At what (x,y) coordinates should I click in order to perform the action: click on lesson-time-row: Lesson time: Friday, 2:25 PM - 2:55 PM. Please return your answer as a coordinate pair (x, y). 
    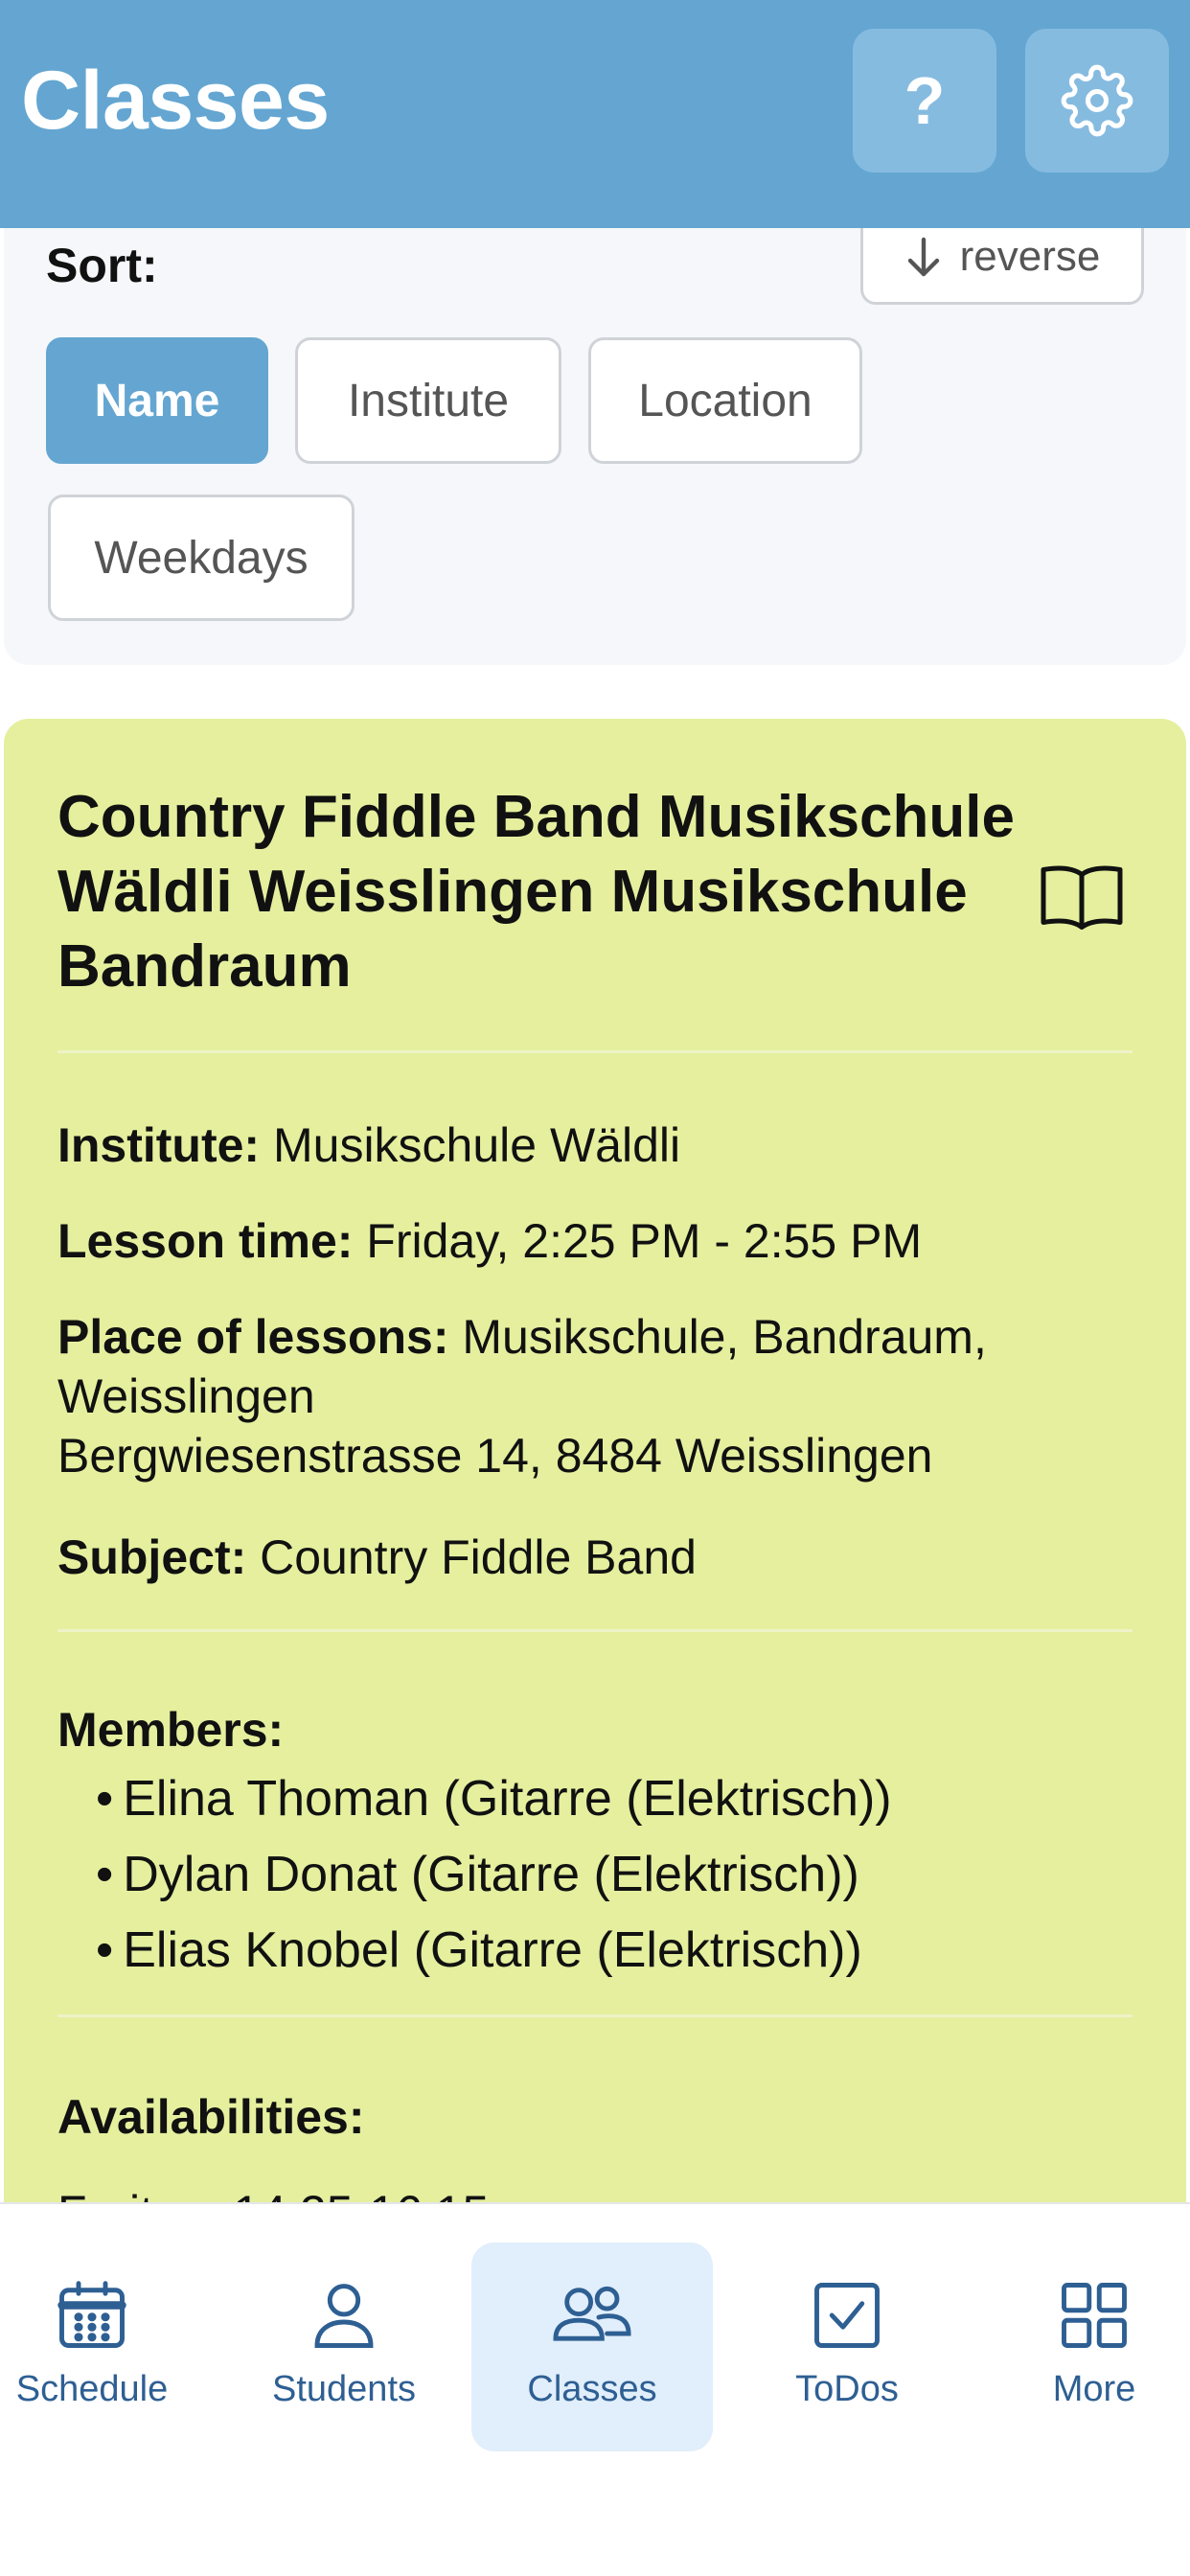
    Looking at the image, I should click on (595, 1241).